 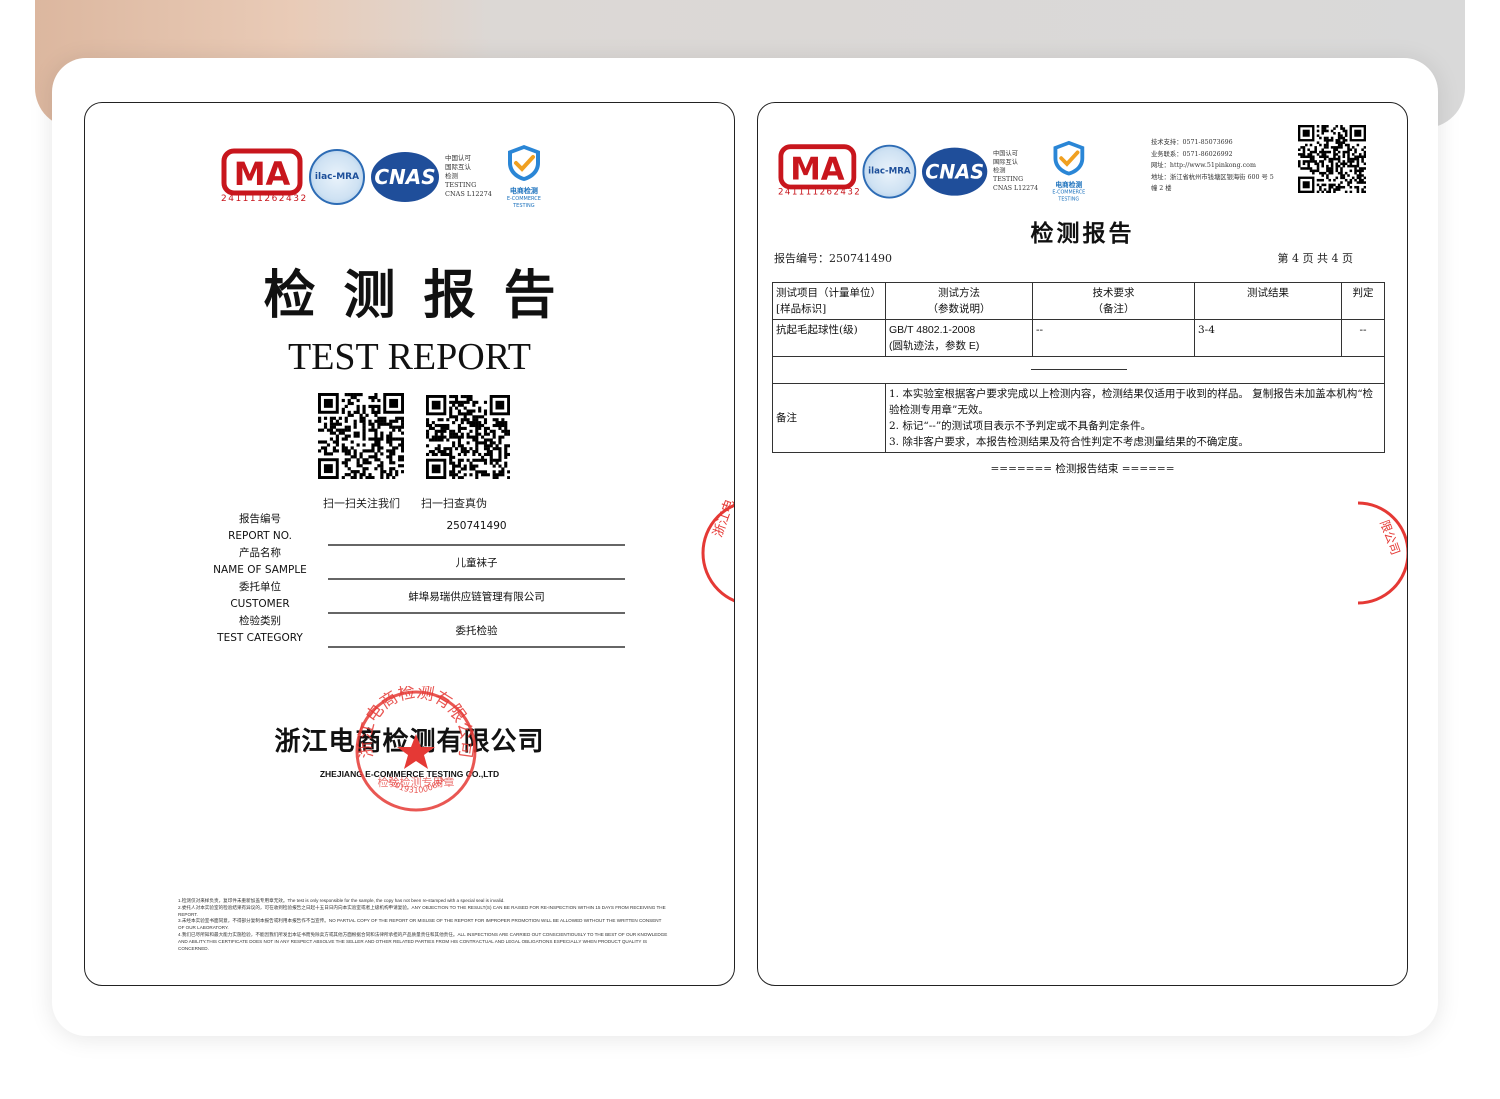 I want to click on label-test-category: 检验类别 TEST CATEGORY, so click(x=260, y=629).